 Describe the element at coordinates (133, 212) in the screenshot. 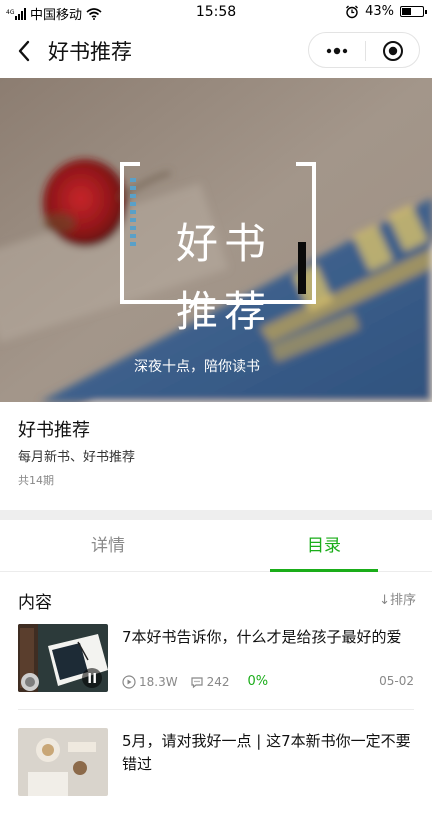

I see `cover-stripes` at that location.